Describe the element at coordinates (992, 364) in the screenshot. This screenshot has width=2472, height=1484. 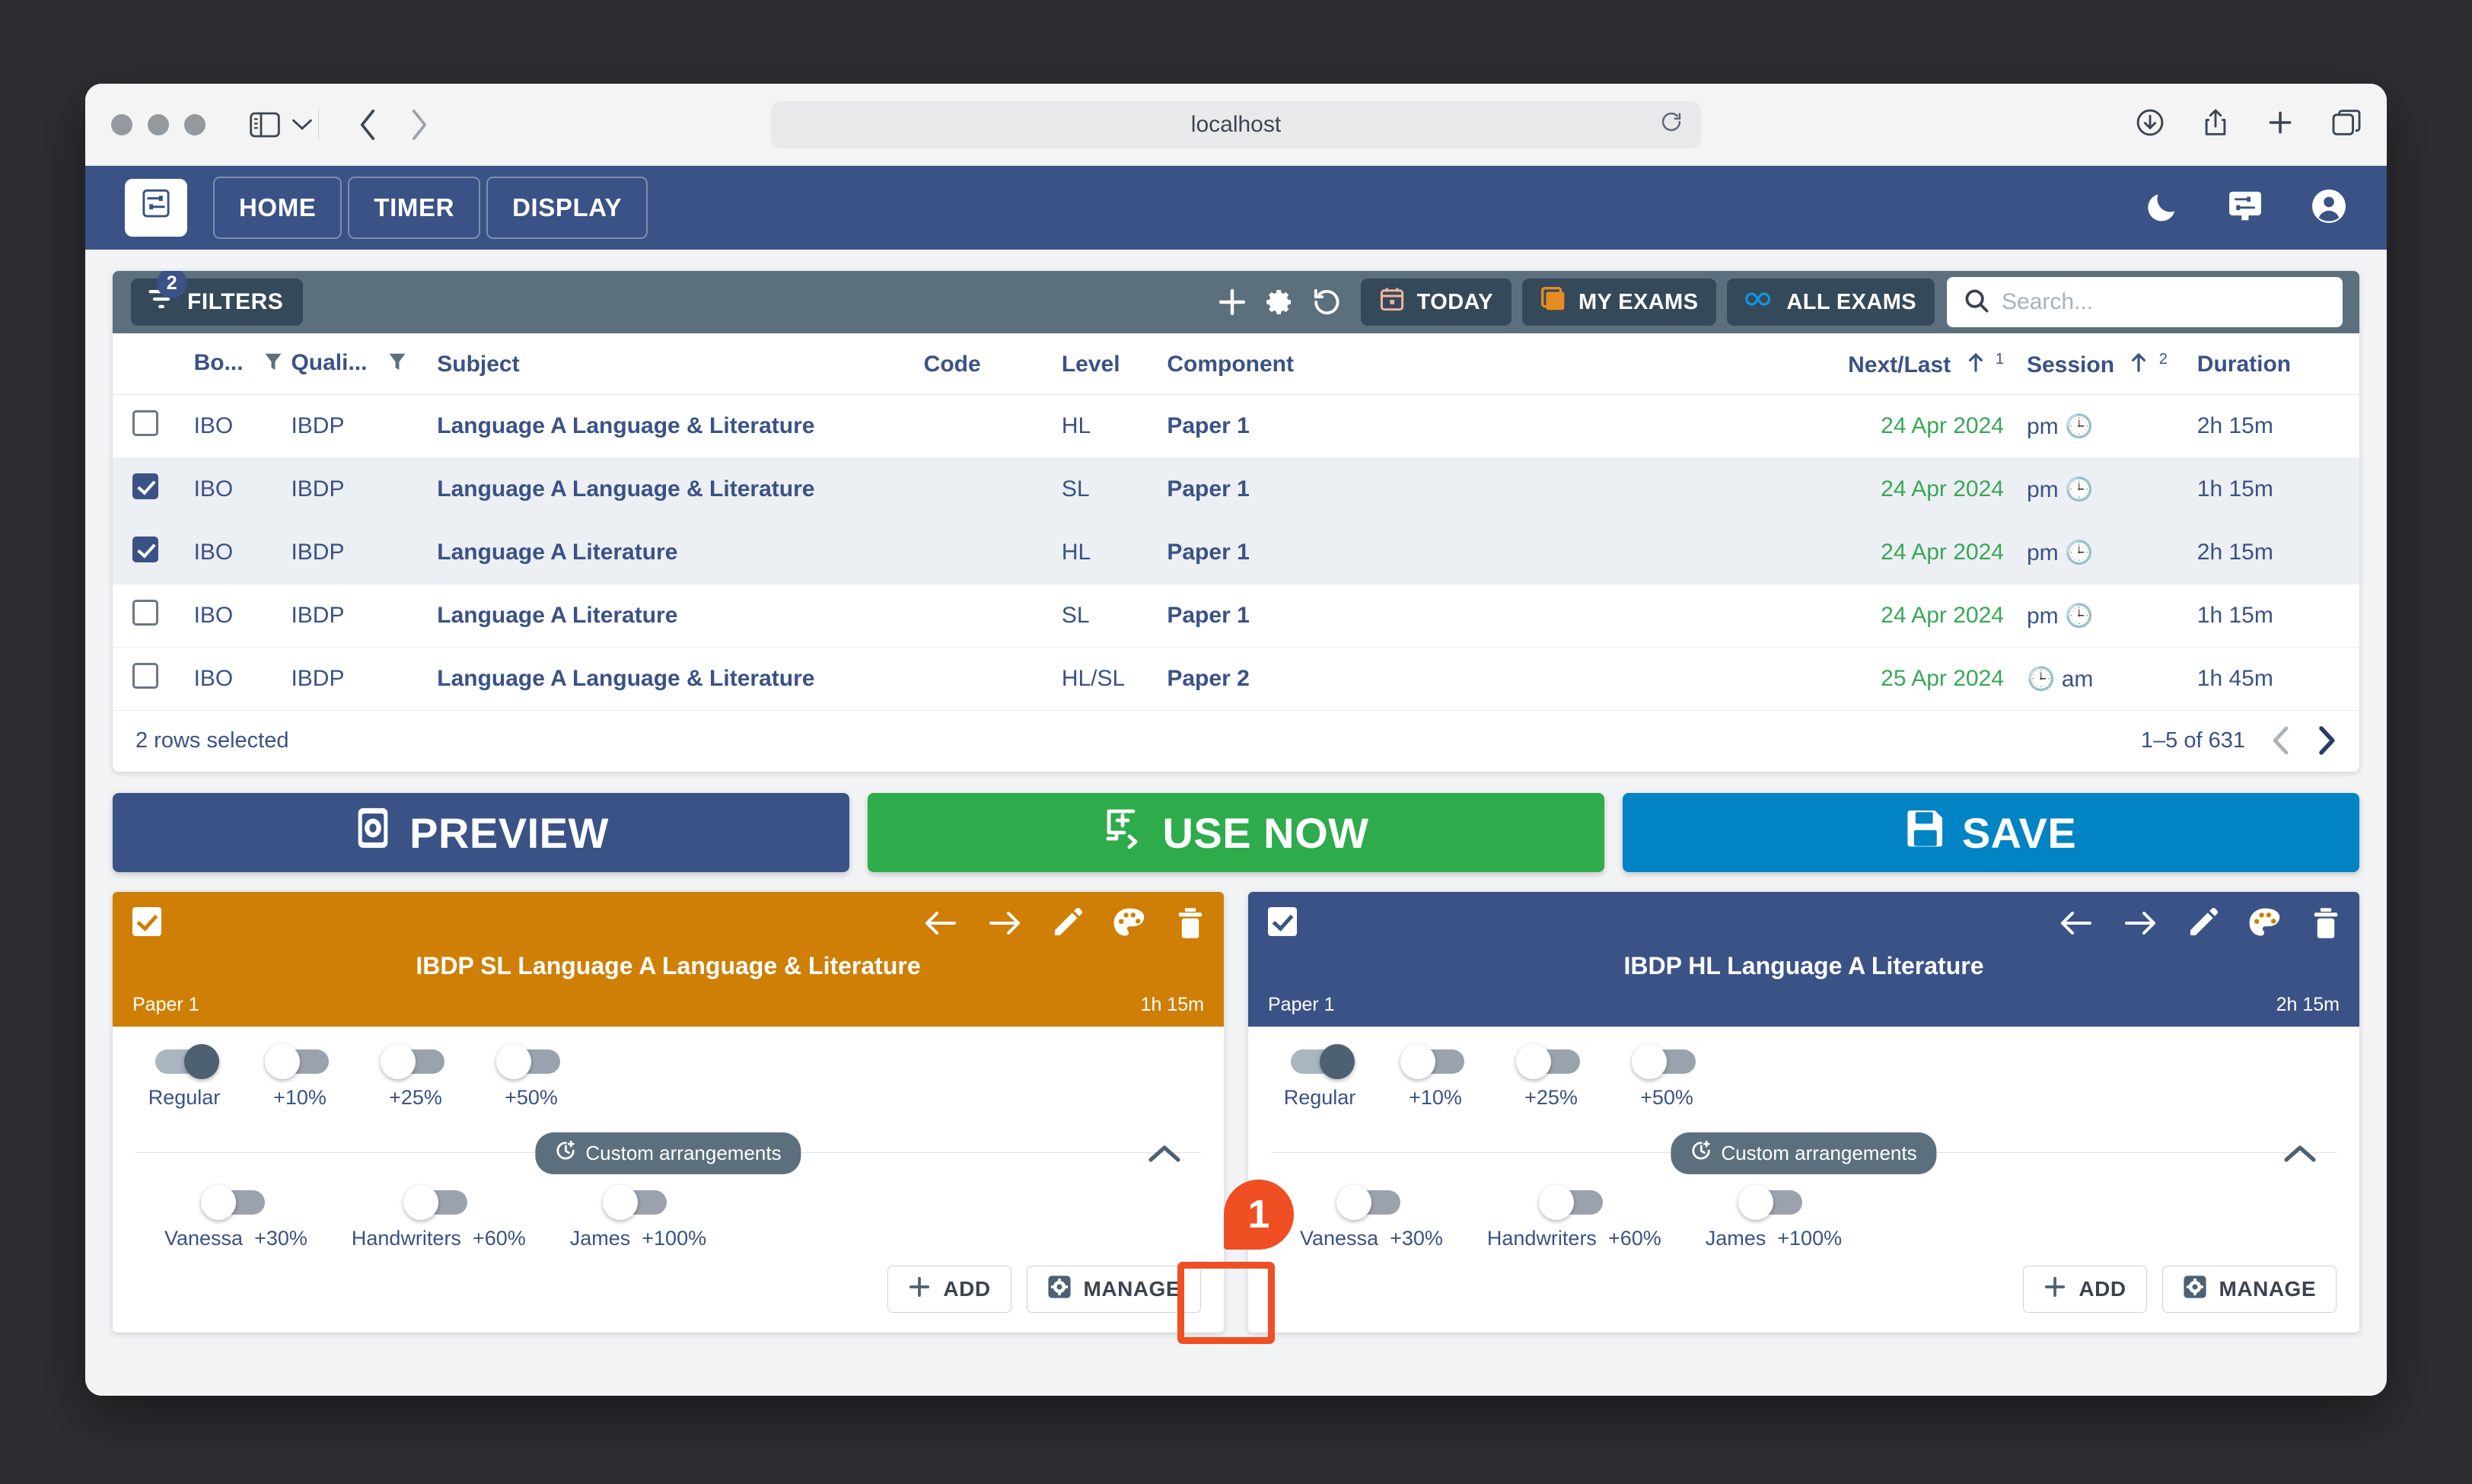
I see `column-header-code: Code` at that location.